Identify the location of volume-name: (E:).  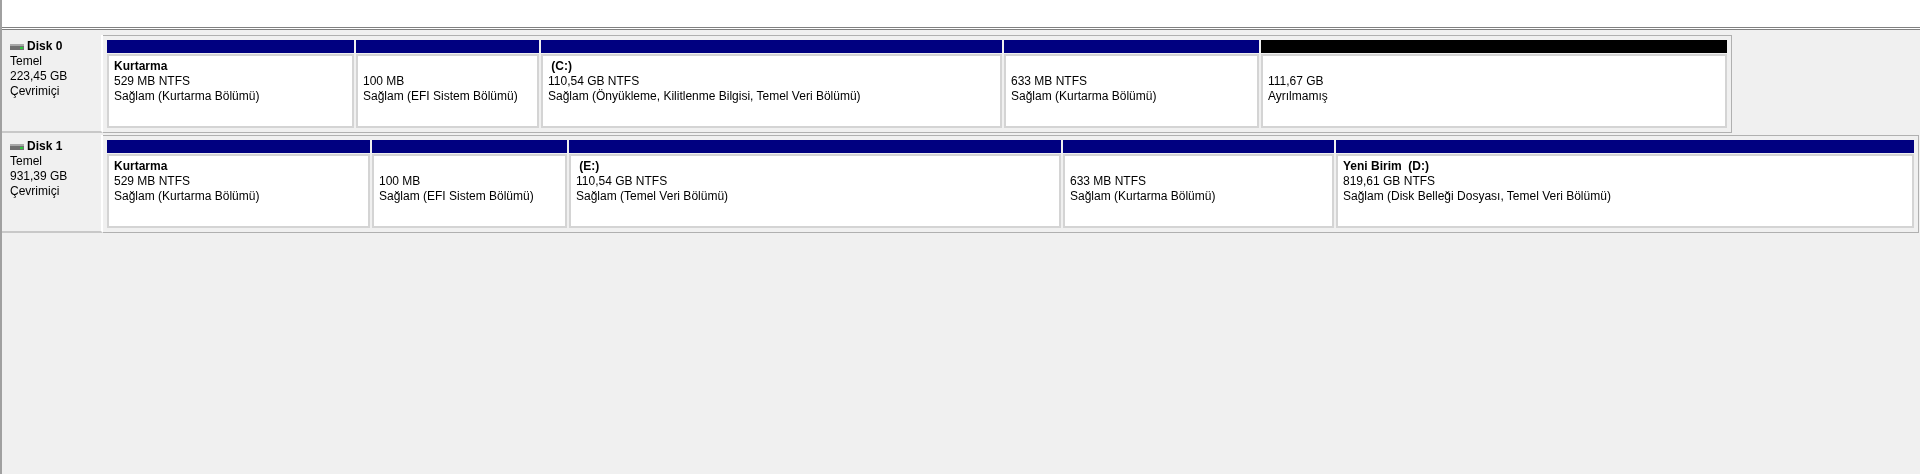
(589, 166).